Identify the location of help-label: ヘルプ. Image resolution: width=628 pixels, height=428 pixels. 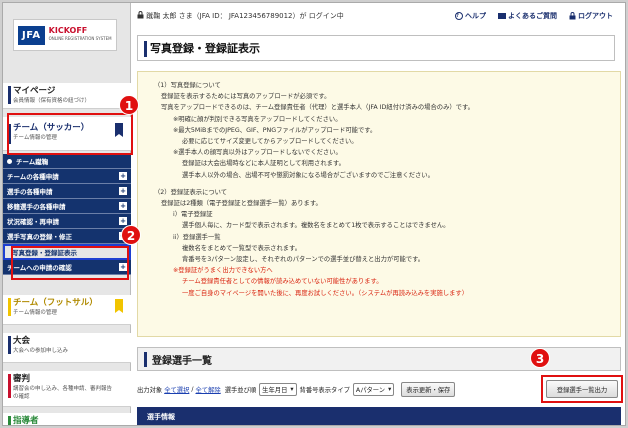
(475, 16).